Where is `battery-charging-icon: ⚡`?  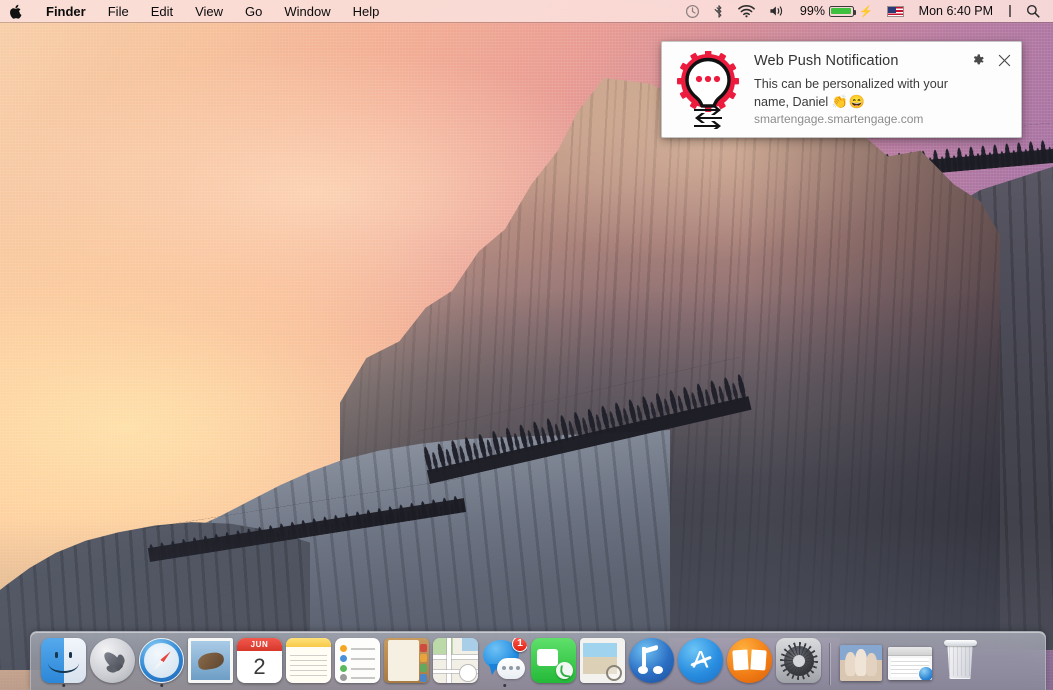
battery-charging-icon: ⚡ is located at coordinates (865, 11).